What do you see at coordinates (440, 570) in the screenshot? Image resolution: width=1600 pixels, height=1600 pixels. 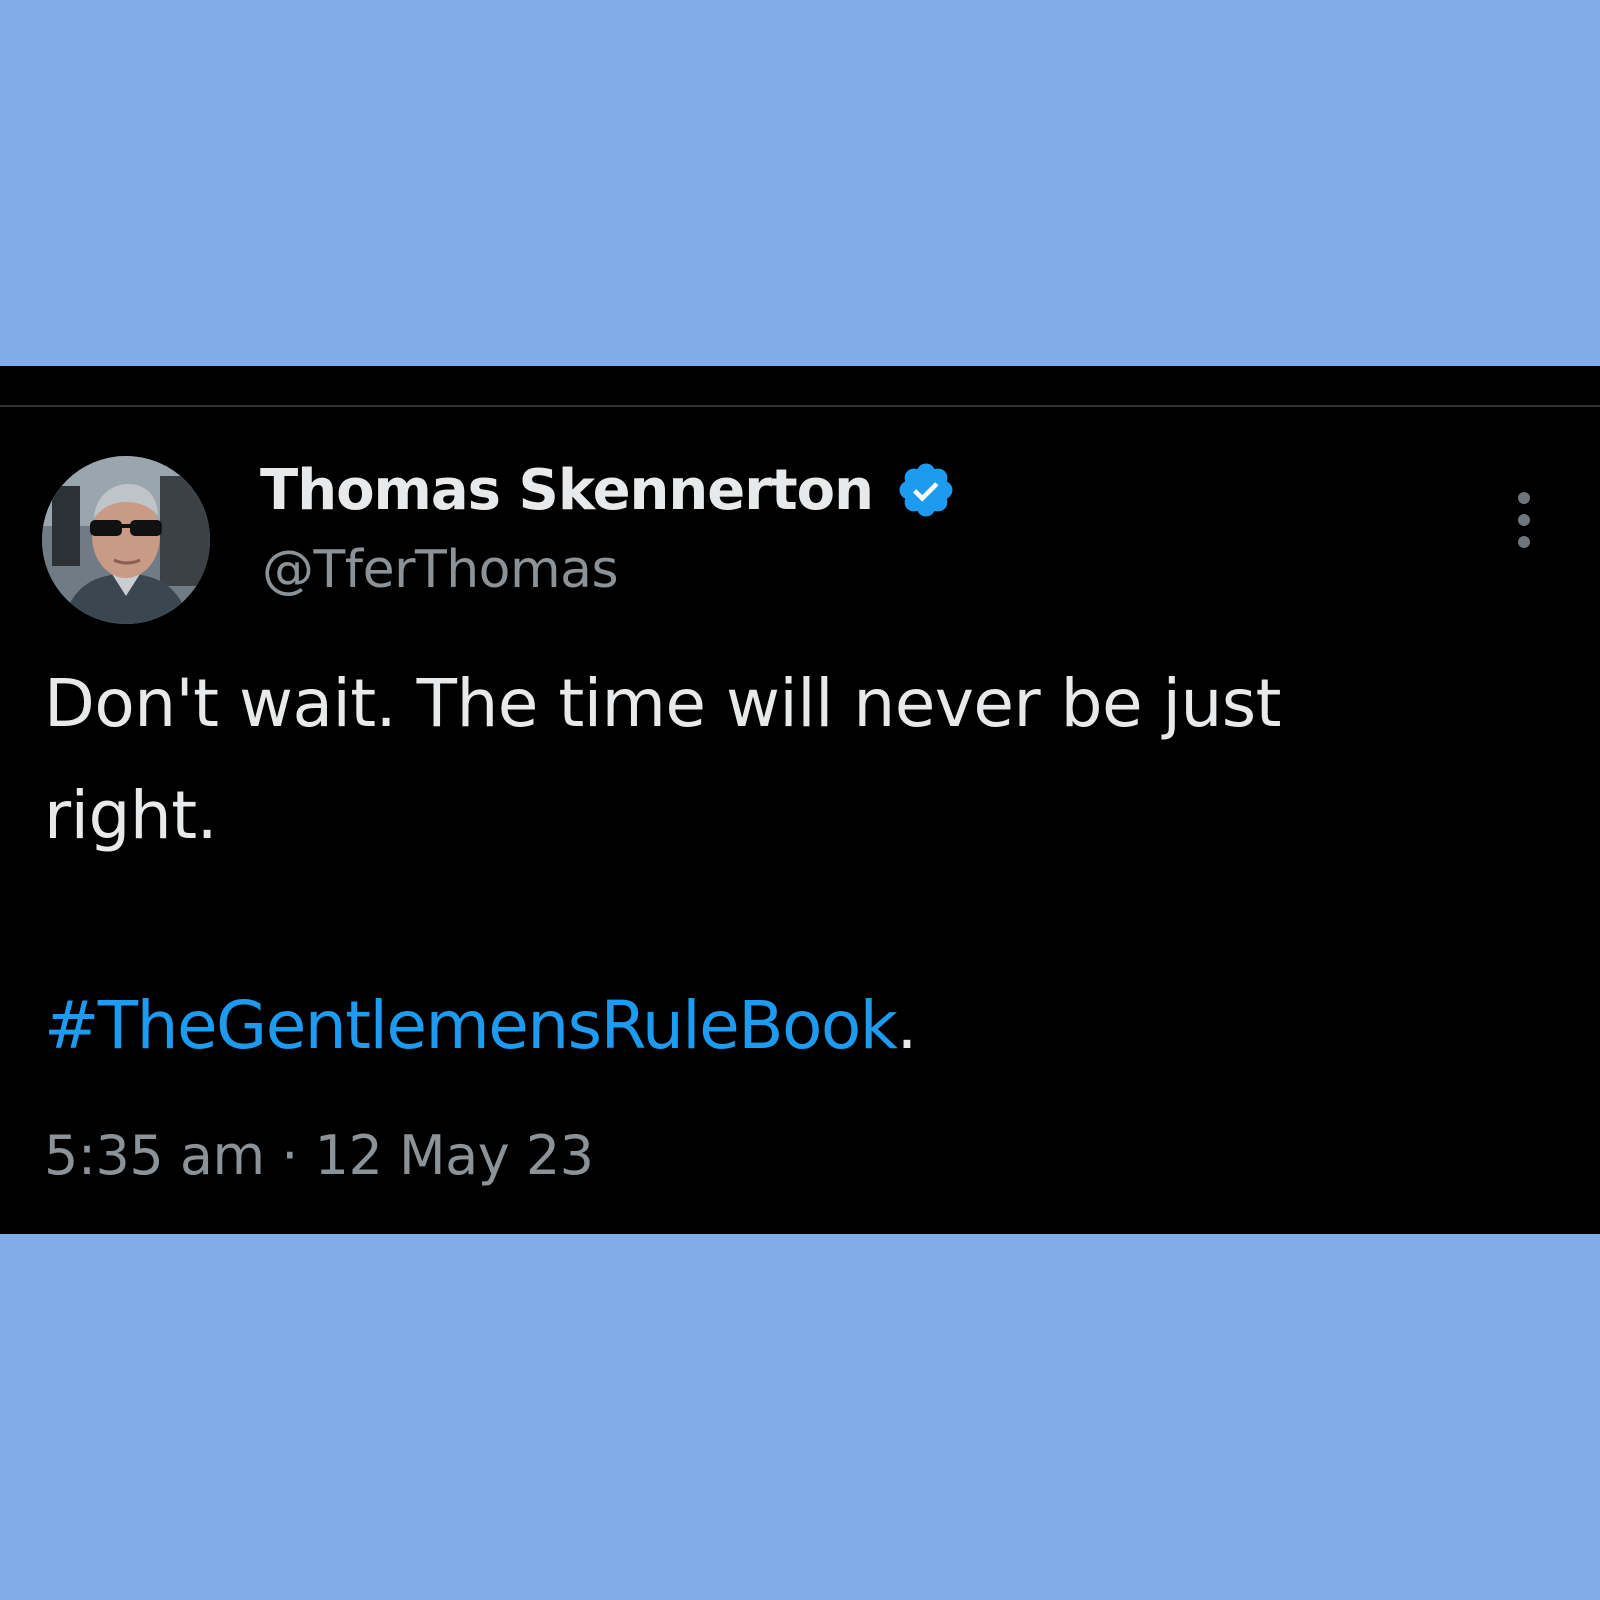 I see `username-handle: @TferThomas` at bounding box center [440, 570].